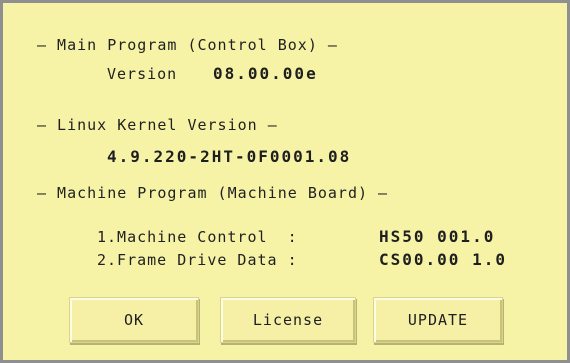 This screenshot has width=570, height=363. What do you see at coordinates (288, 320) in the screenshot?
I see `license-button: License` at bounding box center [288, 320].